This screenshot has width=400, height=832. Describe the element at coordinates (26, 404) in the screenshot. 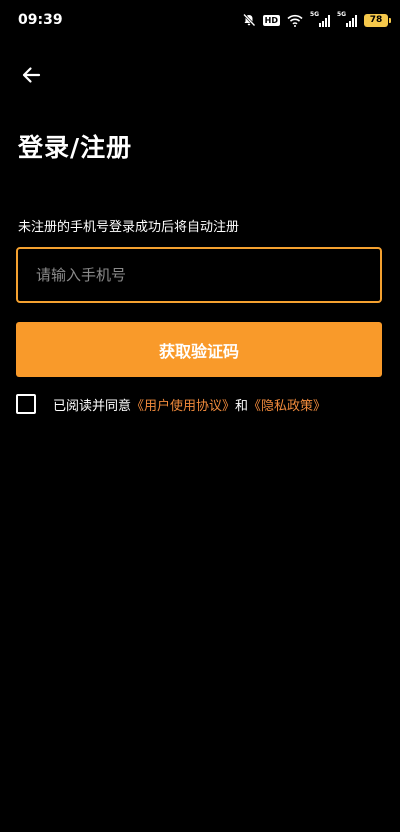

I see `agree-checkbox` at that location.